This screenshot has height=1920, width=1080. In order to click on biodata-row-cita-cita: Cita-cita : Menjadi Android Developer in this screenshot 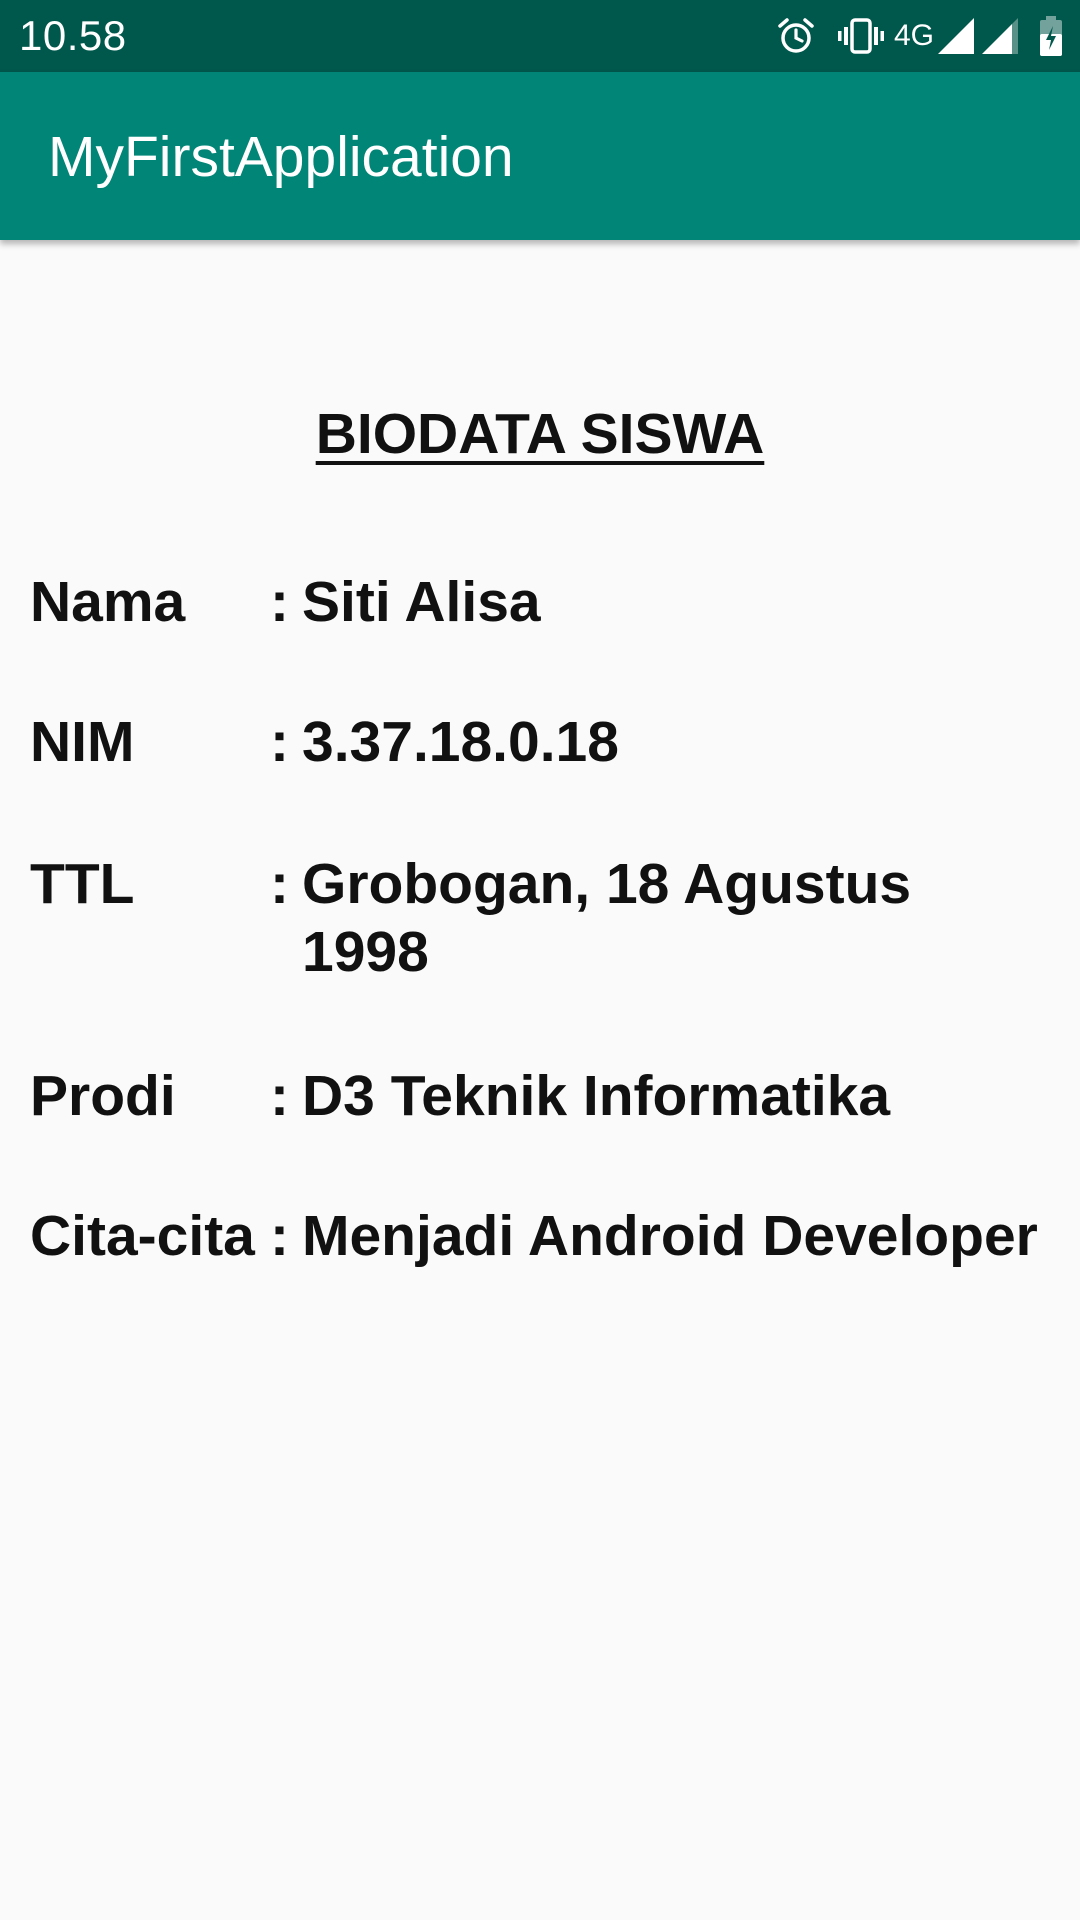, I will do `click(550, 1236)`.